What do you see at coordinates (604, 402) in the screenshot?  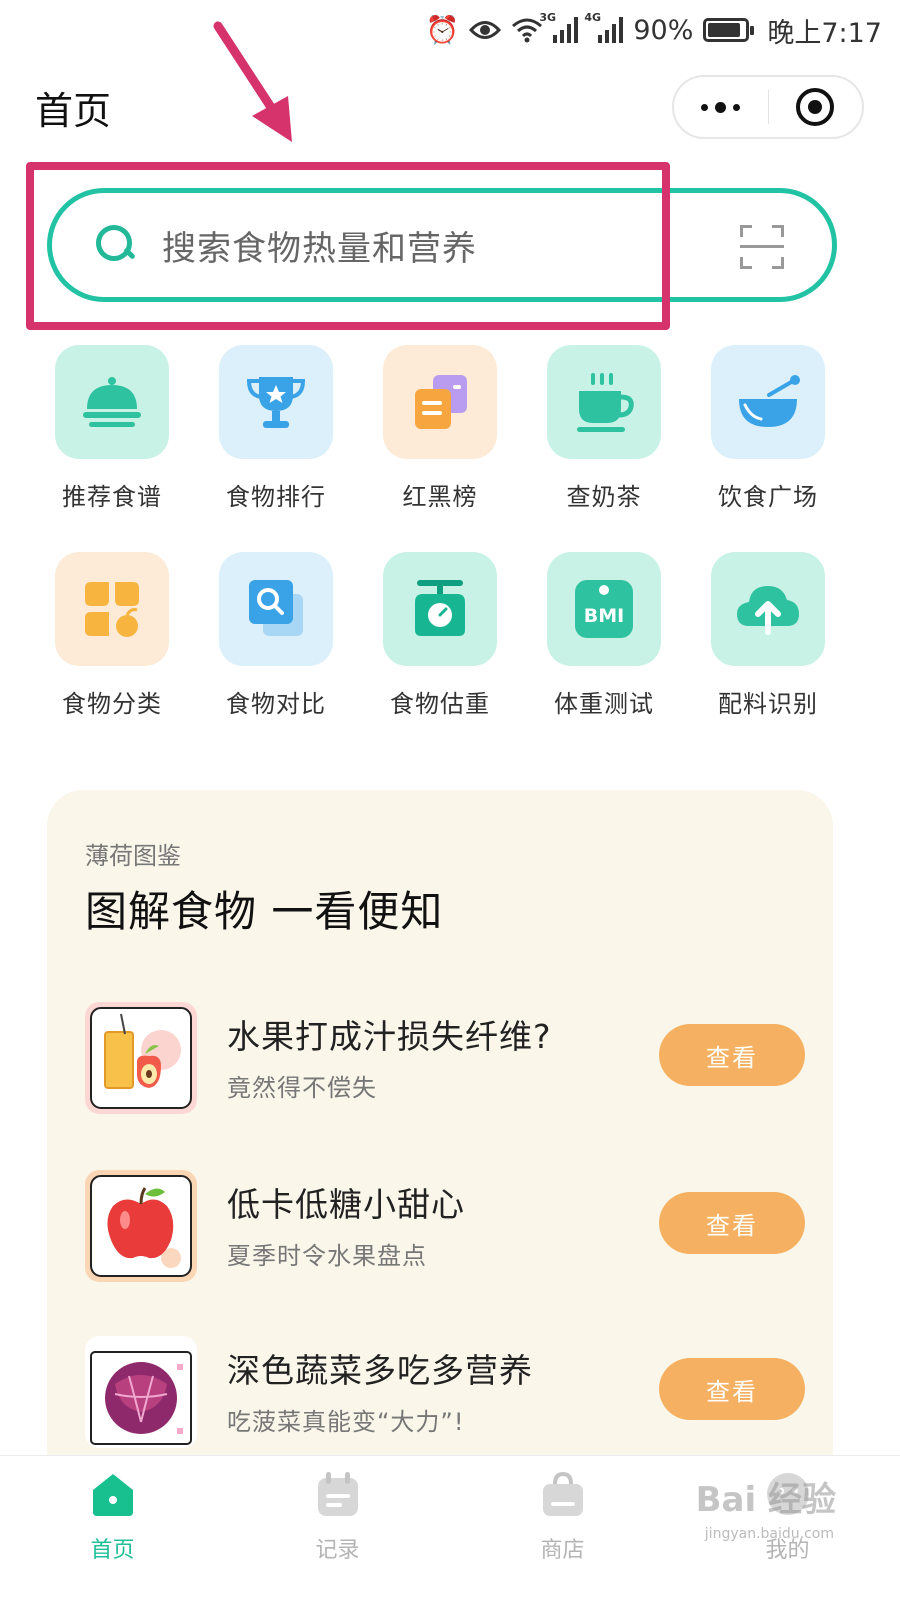 I see `cup-icon` at bounding box center [604, 402].